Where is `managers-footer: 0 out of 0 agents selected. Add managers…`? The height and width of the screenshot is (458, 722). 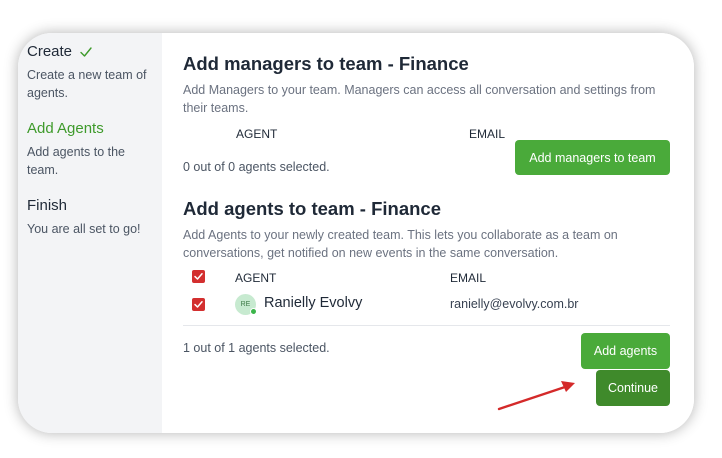
managers-footer: 0 out of 0 agents selected. Add managers… is located at coordinates (426, 168).